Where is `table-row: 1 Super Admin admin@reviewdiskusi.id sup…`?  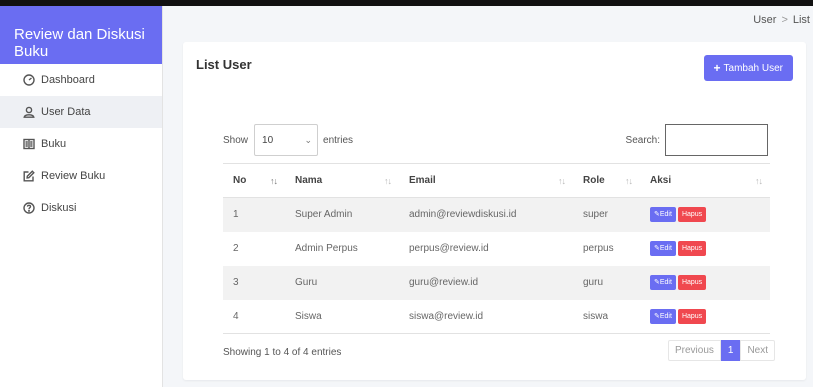 table-row: 1 Super Admin admin@reviewdiskusi.id sup… is located at coordinates (496, 214).